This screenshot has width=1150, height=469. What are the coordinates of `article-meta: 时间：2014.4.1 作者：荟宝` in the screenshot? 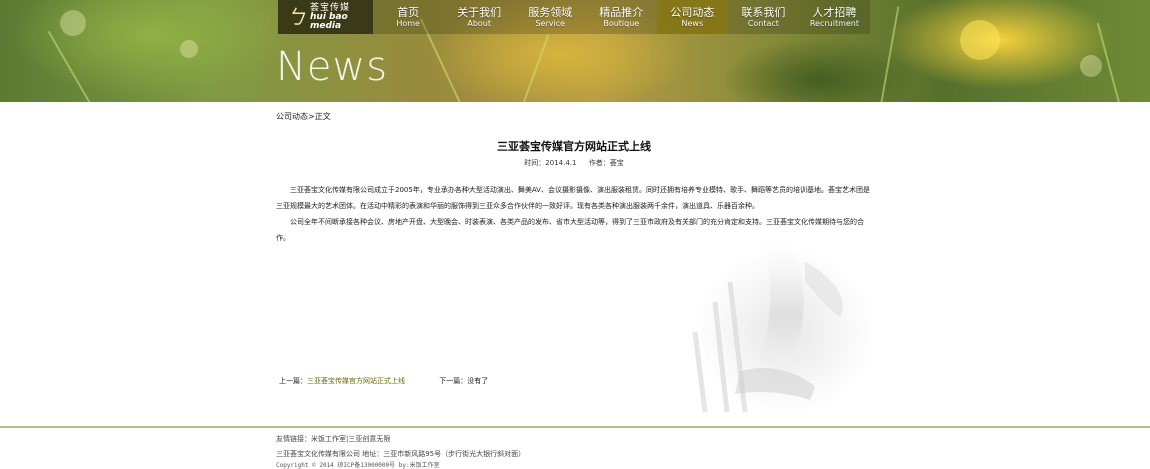 It's located at (574, 163).